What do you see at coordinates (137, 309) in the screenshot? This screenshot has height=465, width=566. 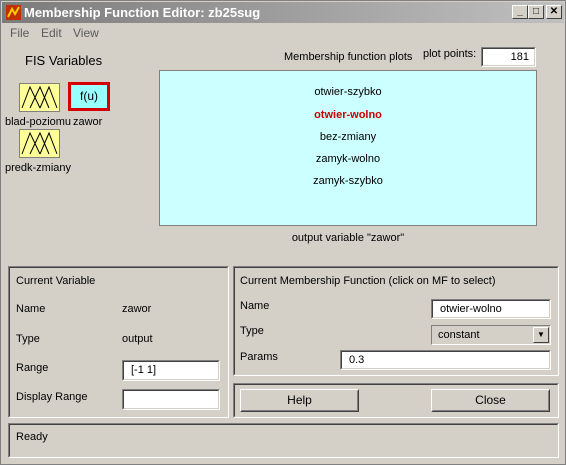 I see `cv-name-value: zawor` at bounding box center [137, 309].